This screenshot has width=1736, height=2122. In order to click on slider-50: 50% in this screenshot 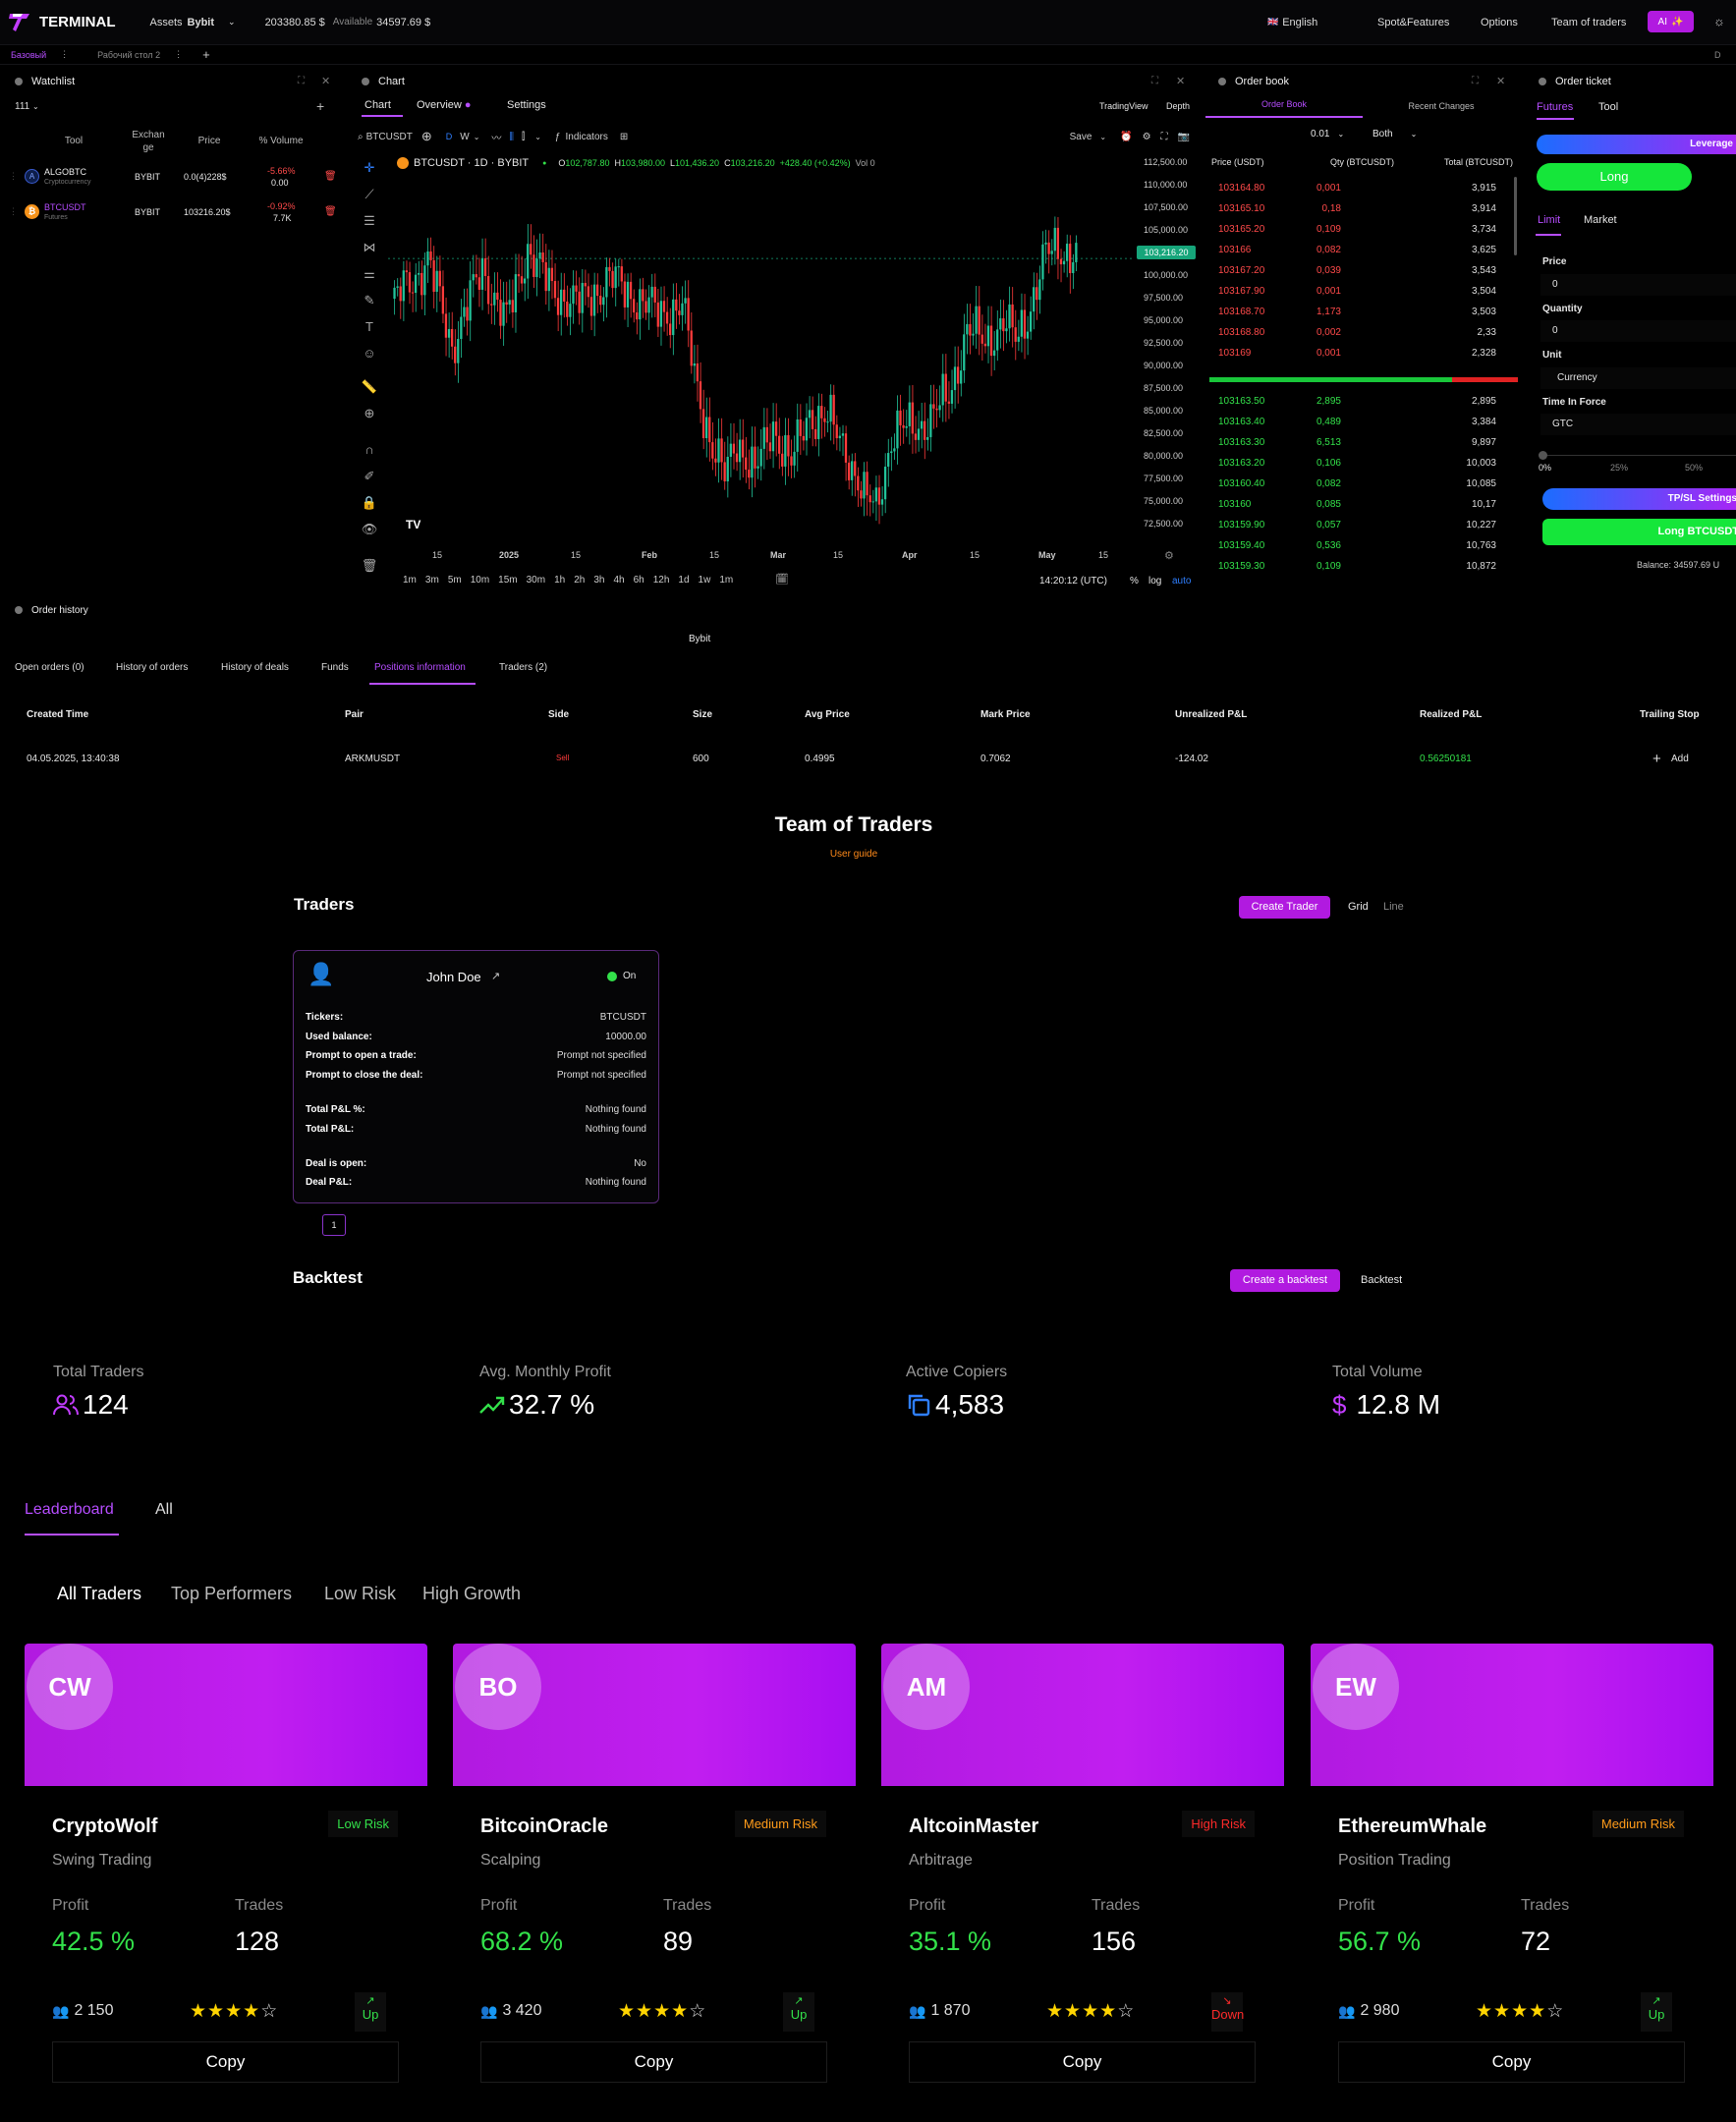, I will do `click(1694, 468)`.